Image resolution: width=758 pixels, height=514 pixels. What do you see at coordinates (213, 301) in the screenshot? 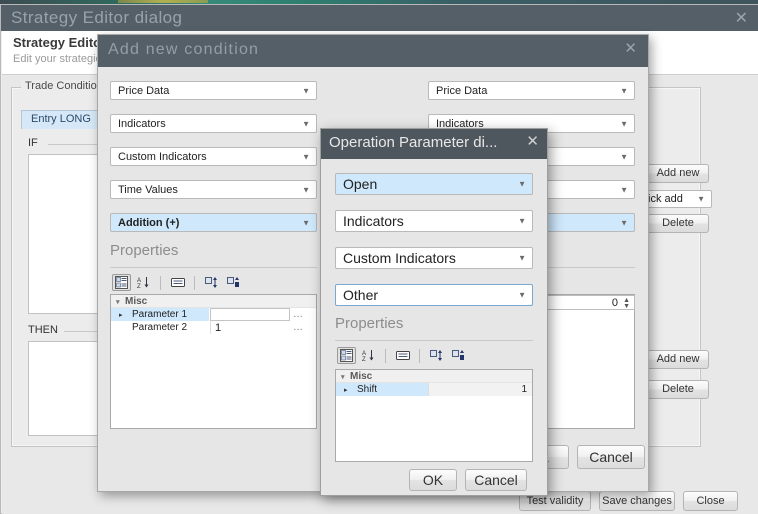
I see `property-category-misc: ▾ Misc` at bounding box center [213, 301].